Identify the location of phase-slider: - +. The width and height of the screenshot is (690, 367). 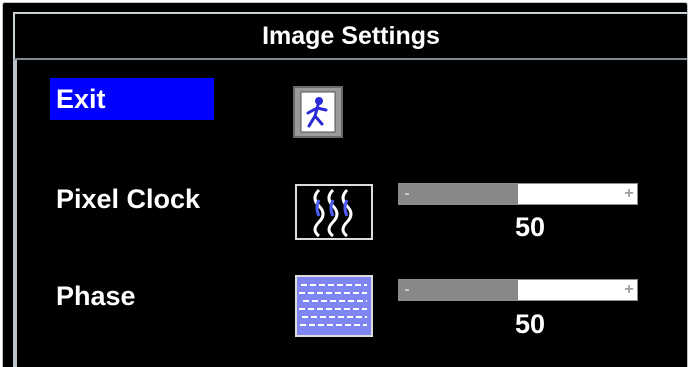
(518, 290).